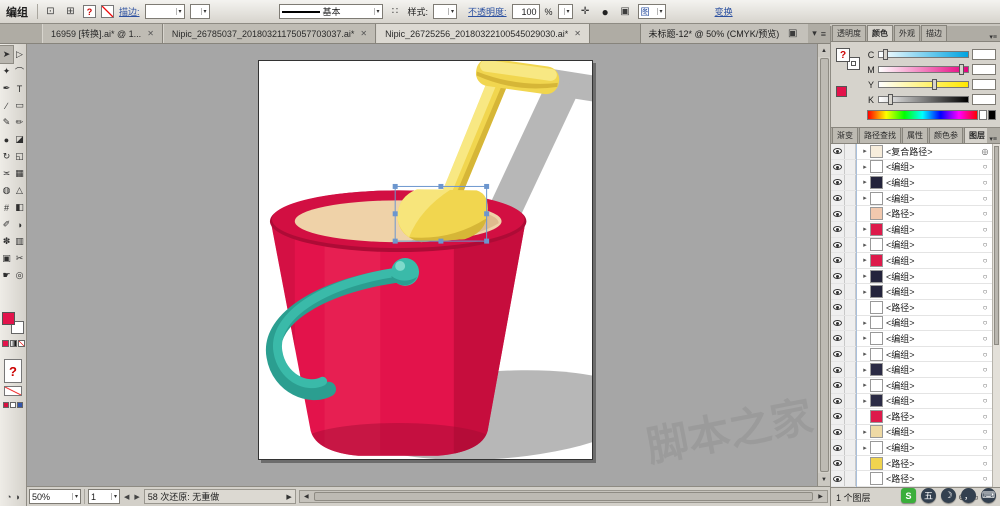  I want to click on panel-tab-透明度: 透明度, so click(849, 33).